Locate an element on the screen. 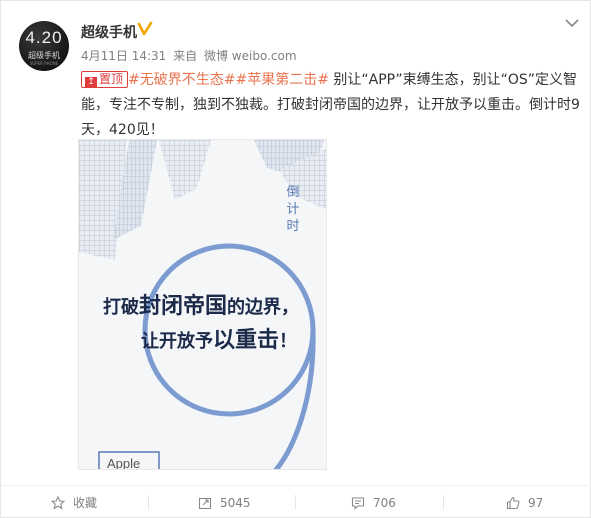  pin-icon: ↥ is located at coordinates (91, 82).